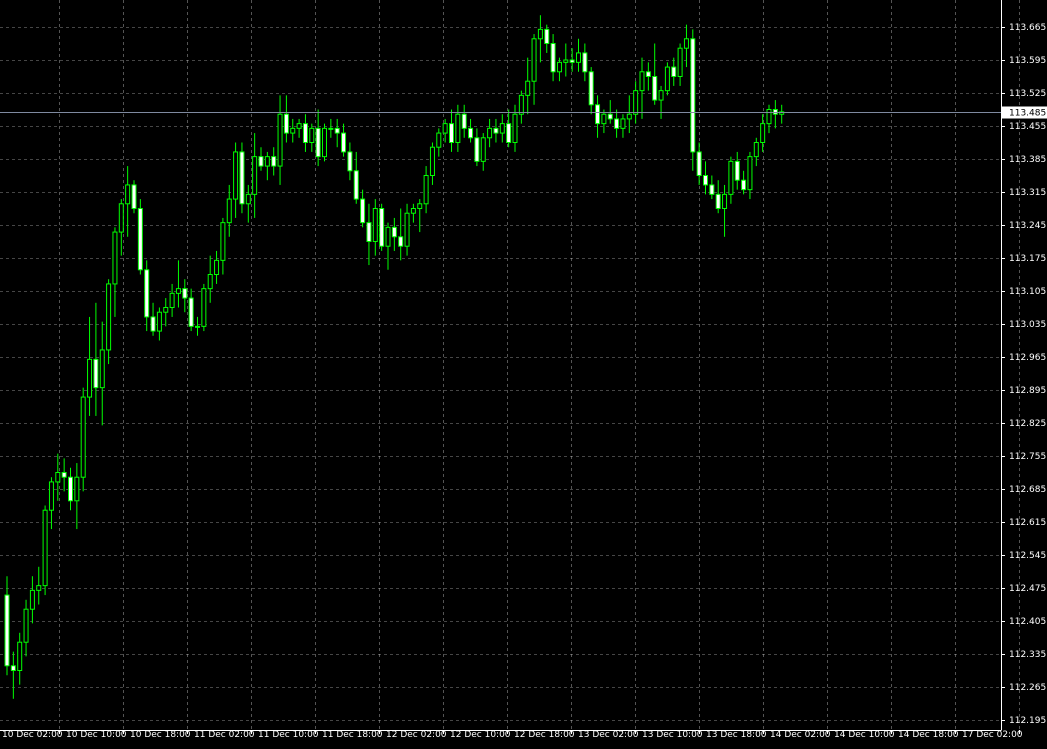  I want to click on y-tick-label: 112.965, so click(1027, 358).